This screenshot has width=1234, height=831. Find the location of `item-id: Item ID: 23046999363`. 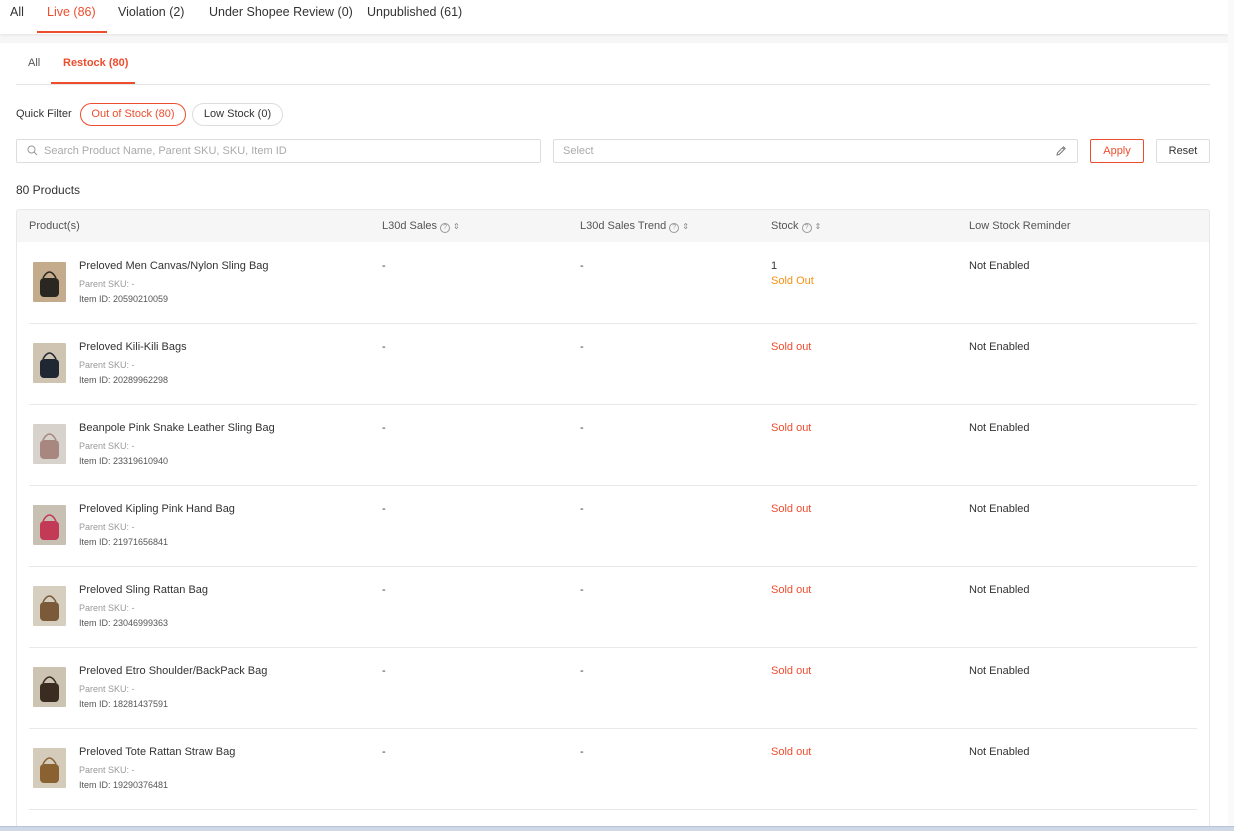

item-id: Item ID: 23046999363 is located at coordinates (124, 623).